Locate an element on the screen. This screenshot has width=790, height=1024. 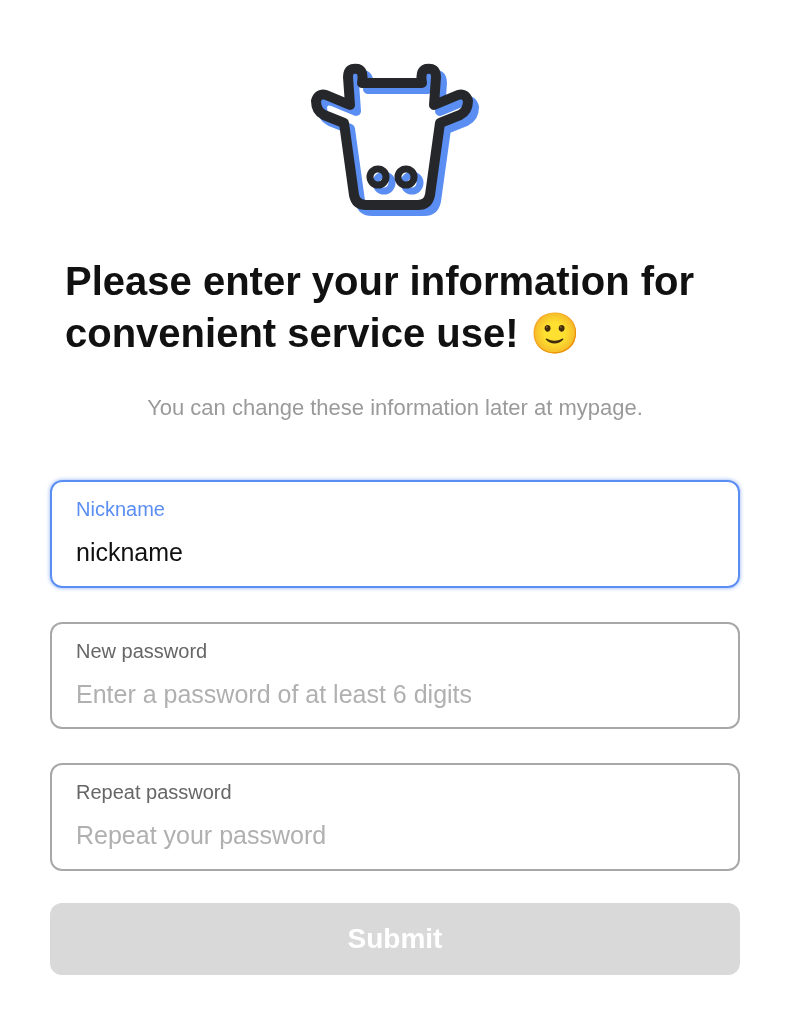
field-input: nickname is located at coordinates (395, 553).